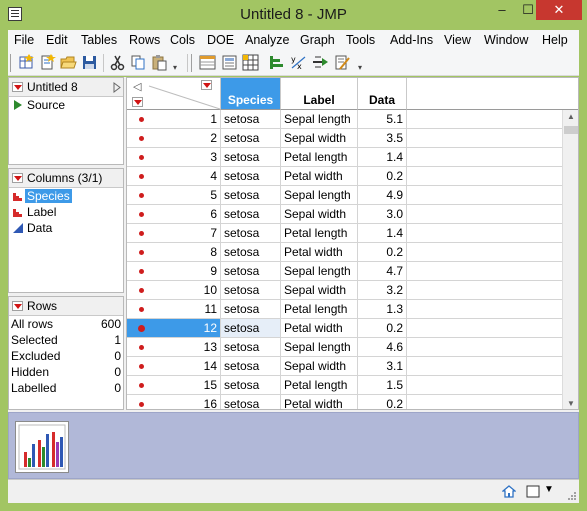 The image size is (587, 511). What do you see at coordinates (66, 388) in the screenshot?
I see `rows-labelled: Labelled 0` at bounding box center [66, 388].